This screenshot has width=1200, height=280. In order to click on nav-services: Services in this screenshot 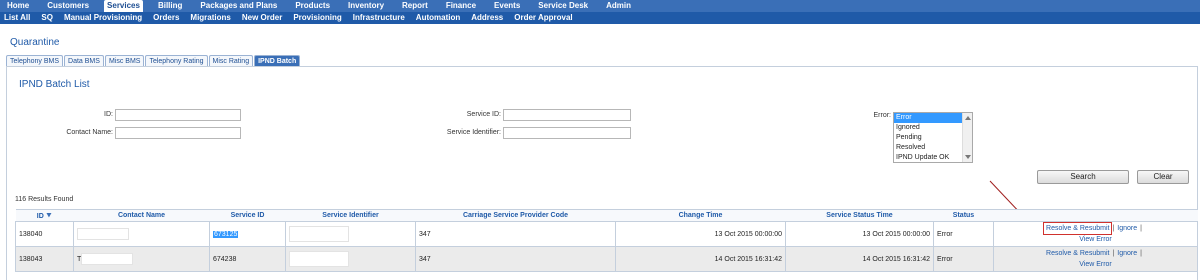, I will do `click(123, 6)`.